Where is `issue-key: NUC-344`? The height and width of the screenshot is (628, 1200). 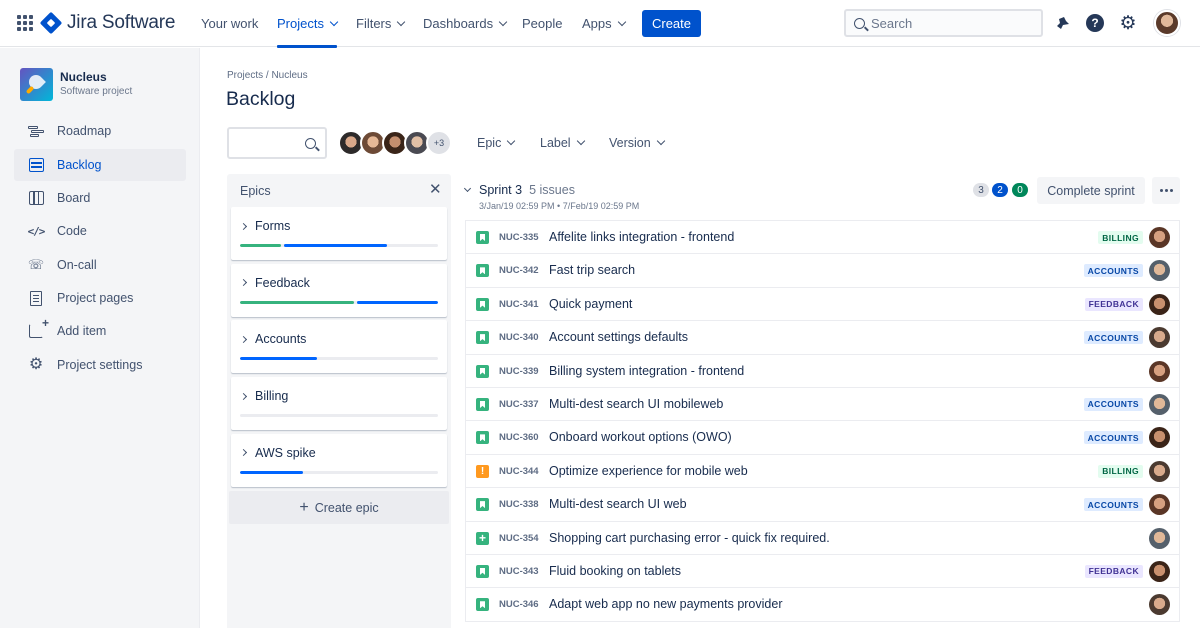 issue-key: NUC-344 is located at coordinates (519, 471).